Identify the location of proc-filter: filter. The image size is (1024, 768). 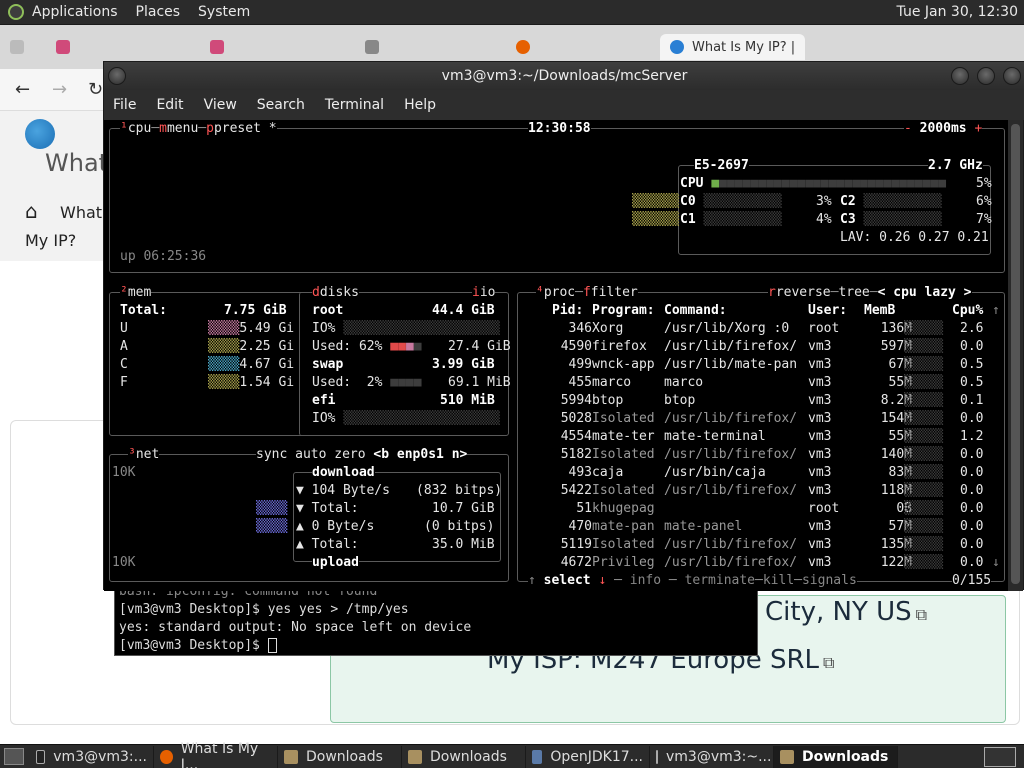
(614, 292).